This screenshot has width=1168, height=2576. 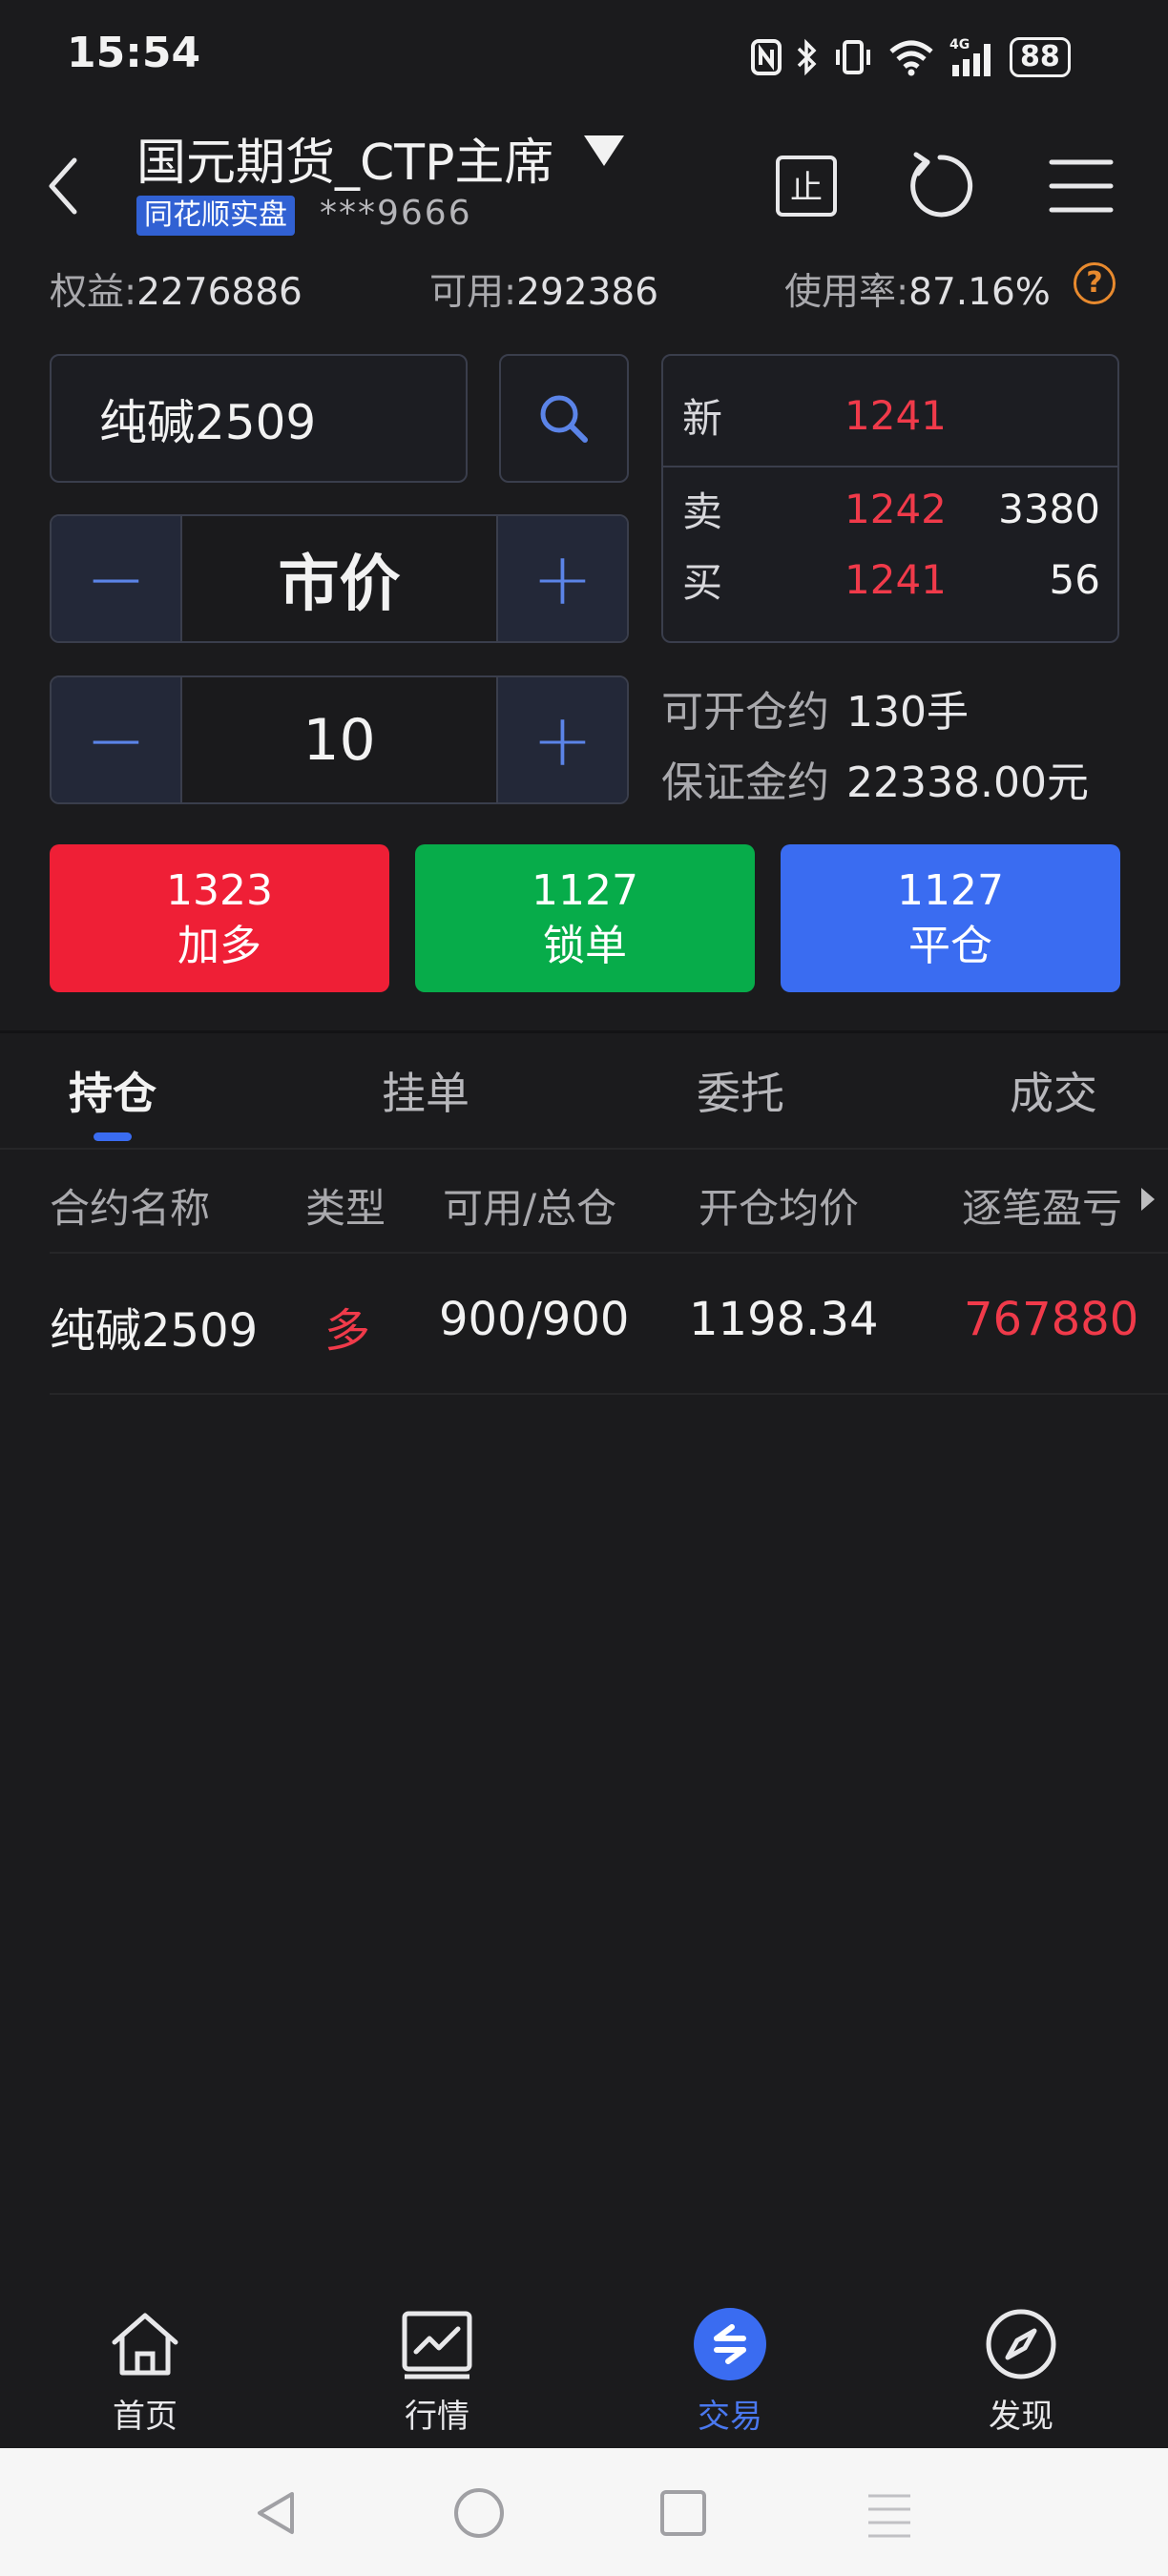 I want to click on openable-value: 130手, so click(x=907, y=712).